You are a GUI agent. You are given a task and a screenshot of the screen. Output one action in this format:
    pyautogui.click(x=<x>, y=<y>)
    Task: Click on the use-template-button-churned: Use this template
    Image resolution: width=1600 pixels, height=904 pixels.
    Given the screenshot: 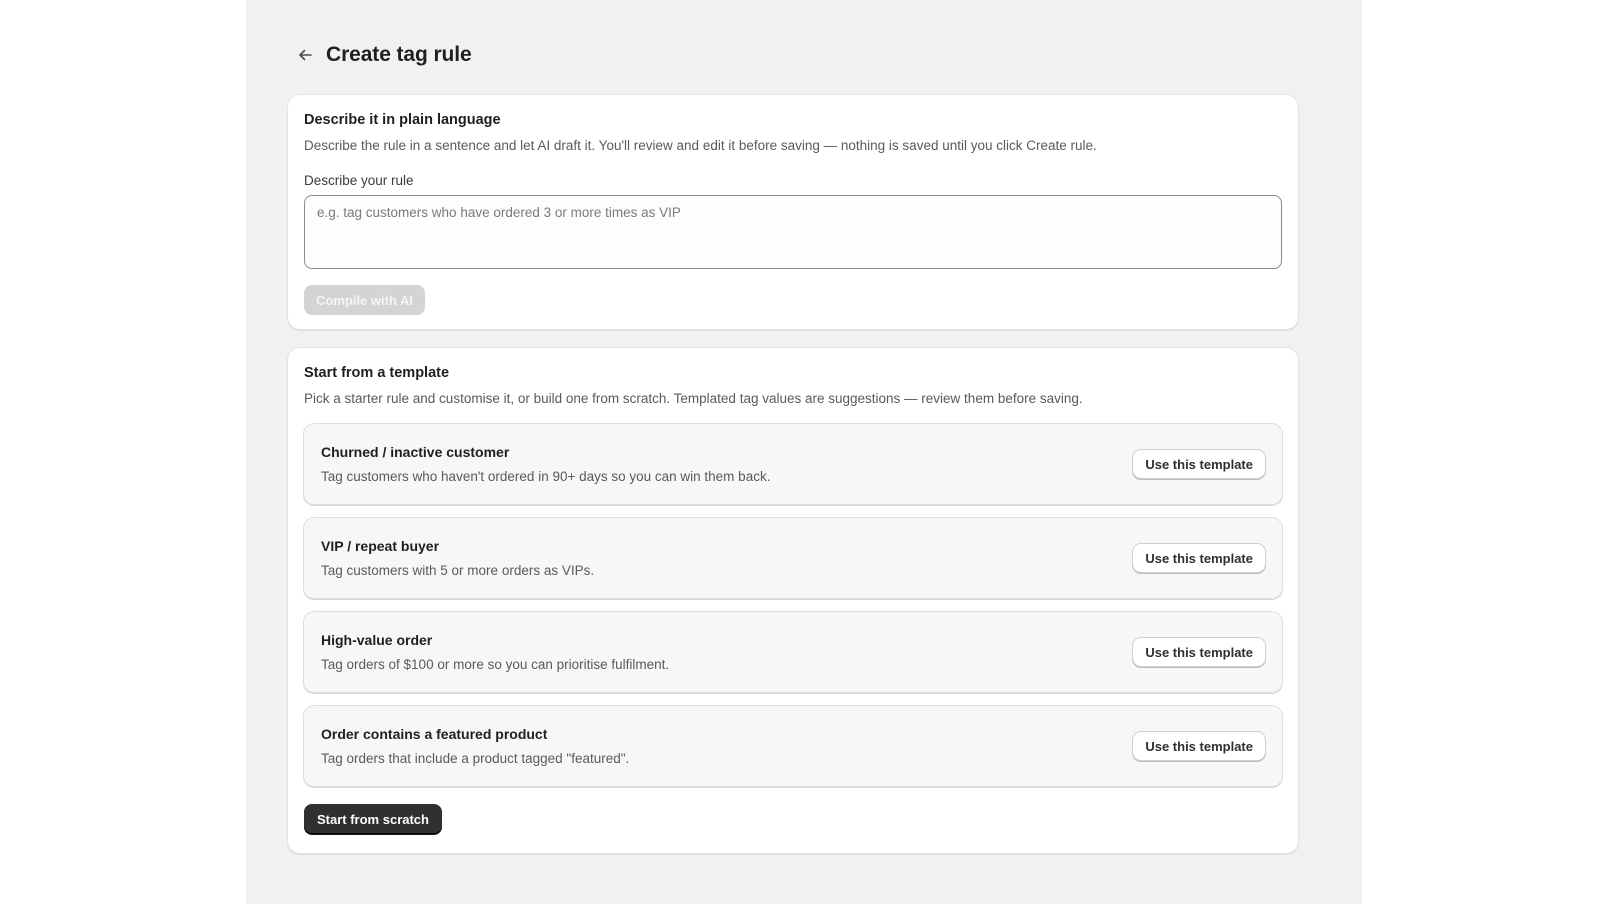 What is the action you would take?
    pyautogui.click(x=1199, y=464)
    